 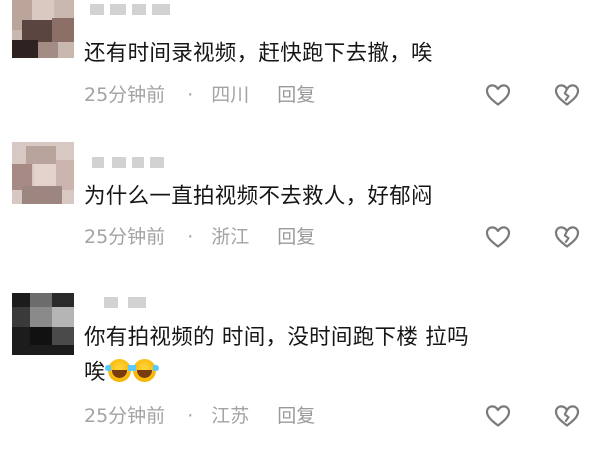 What do you see at coordinates (230, 237) in the screenshot?
I see `comment-location: 浙江` at bounding box center [230, 237].